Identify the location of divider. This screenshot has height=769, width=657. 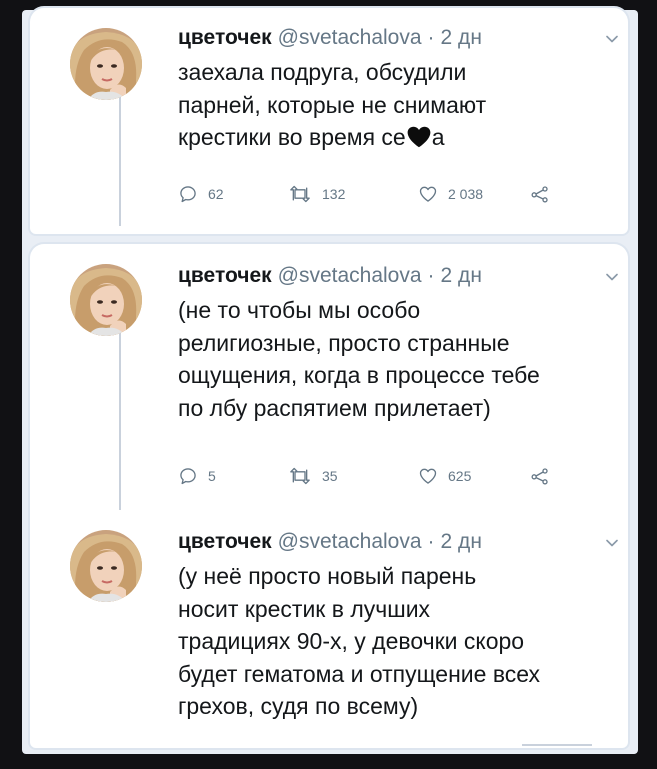
(557, 745).